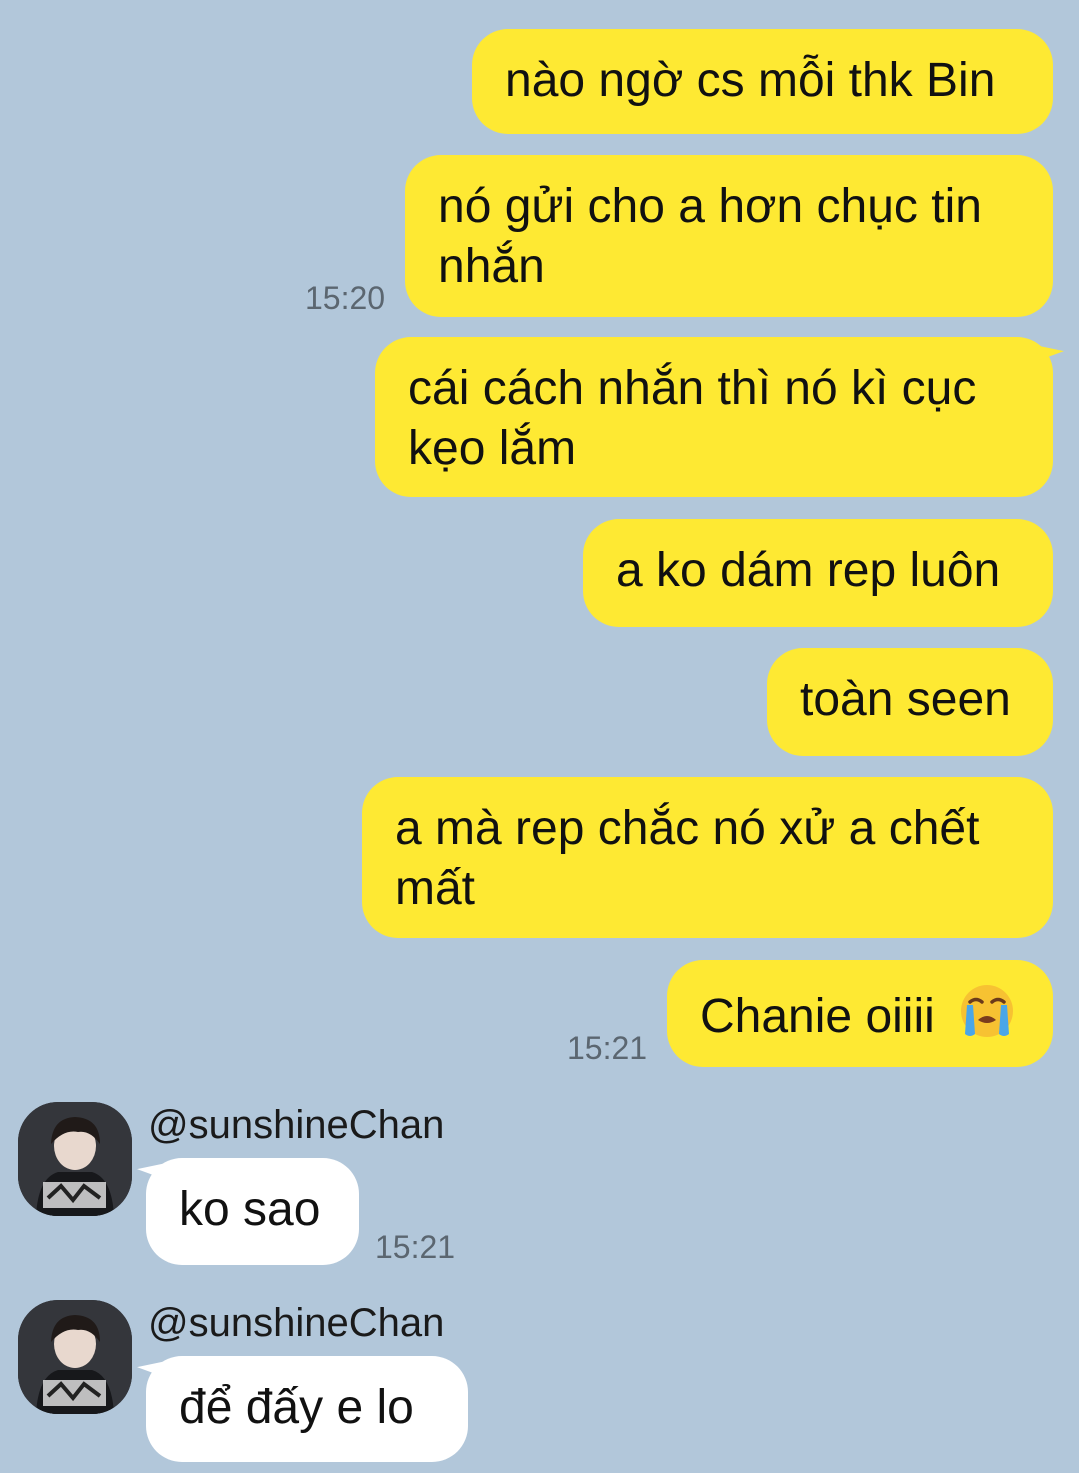 The image size is (1079, 1473). I want to click on message-text: a mà rep chắc nó xử a chết mất, so click(687, 858).